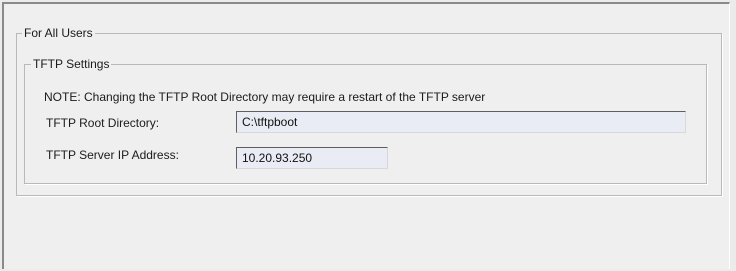 Image resolution: width=736 pixels, height=271 pixels. Describe the element at coordinates (312, 158) in the screenshot. I see `tftp-server-ip-input` at that location.